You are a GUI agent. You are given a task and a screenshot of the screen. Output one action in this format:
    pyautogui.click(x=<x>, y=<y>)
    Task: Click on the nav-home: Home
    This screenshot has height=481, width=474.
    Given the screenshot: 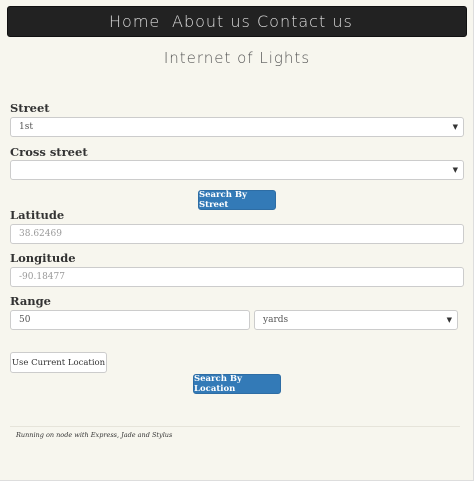 What is the action you would take?
    pyautogui.click(x=134, y=21)
    